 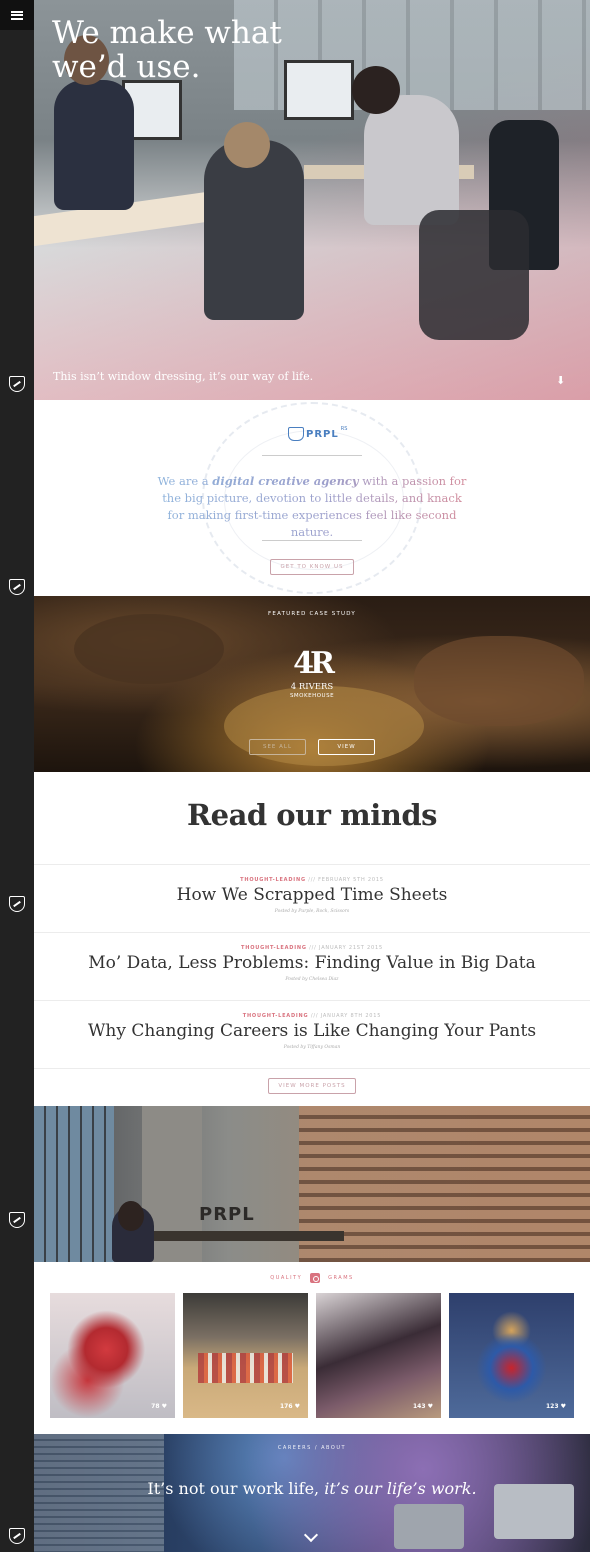 I want to click on see-all-button: SEE ALL, so click(x=277, y=747).